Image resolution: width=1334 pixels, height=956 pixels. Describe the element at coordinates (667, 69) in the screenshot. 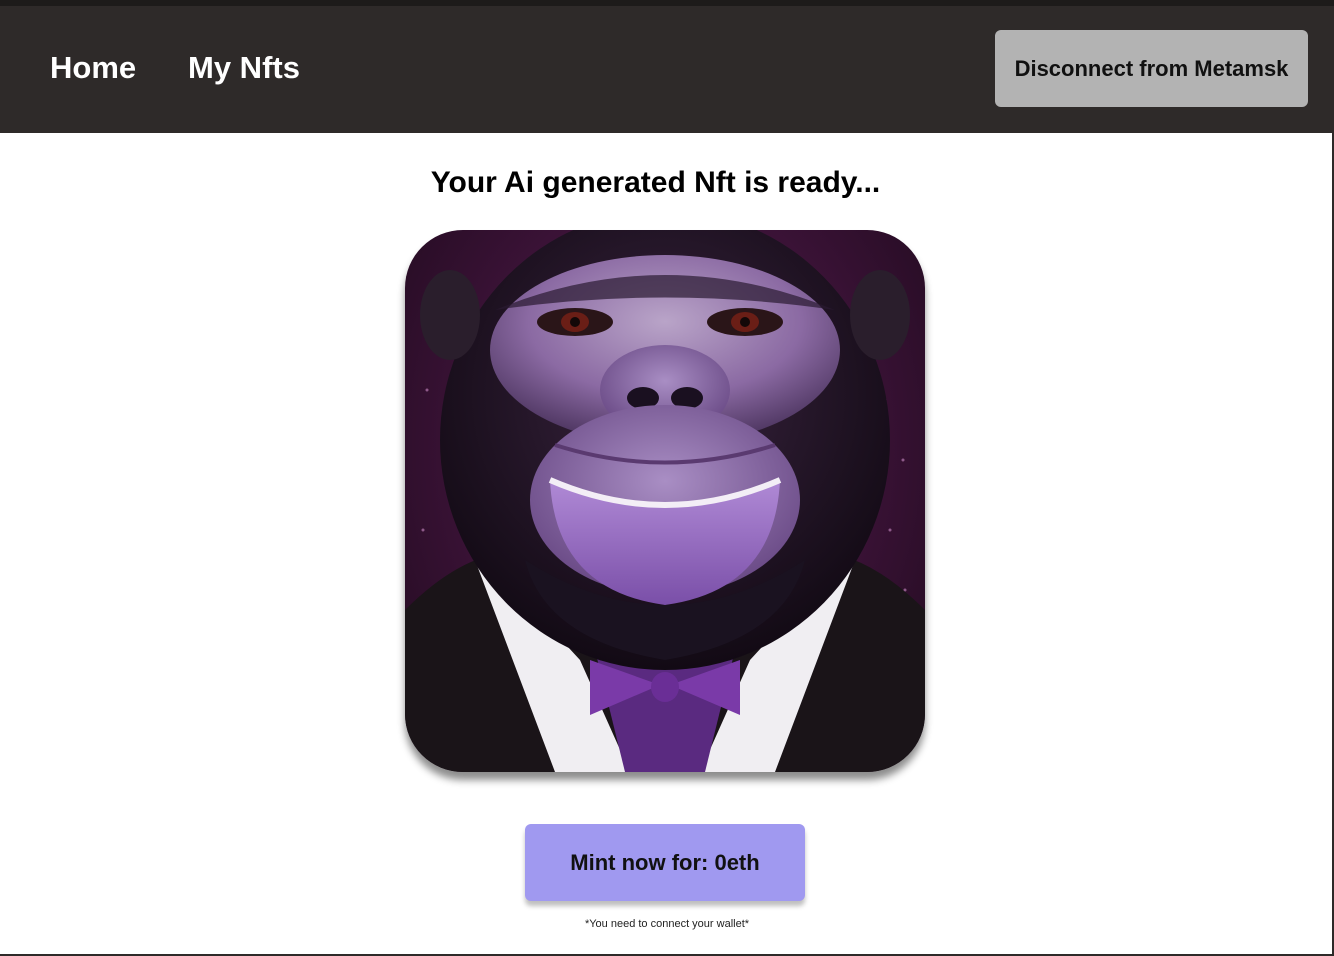

I see `navbar: Home My Nfts Disconnect from Metamsk` at that location.